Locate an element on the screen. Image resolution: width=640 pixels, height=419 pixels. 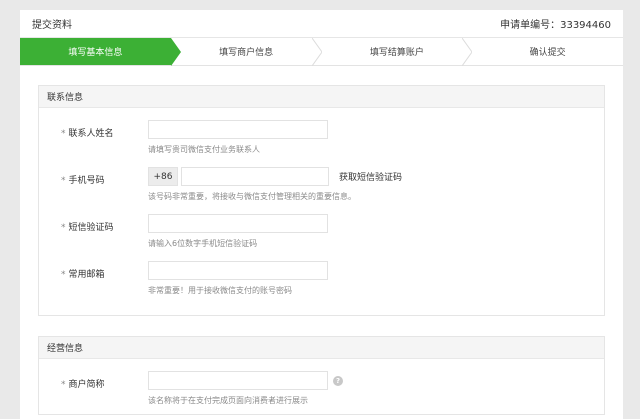
step-label: 填写基本信息 is located at coordinates (95, 53).